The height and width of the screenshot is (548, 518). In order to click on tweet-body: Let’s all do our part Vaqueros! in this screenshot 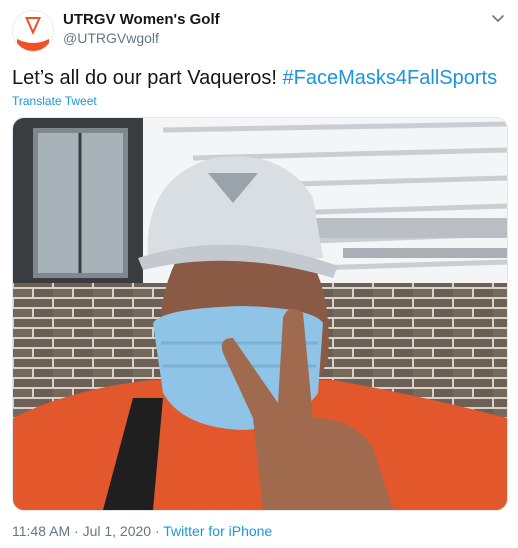, I will do `click(147, 78)`.